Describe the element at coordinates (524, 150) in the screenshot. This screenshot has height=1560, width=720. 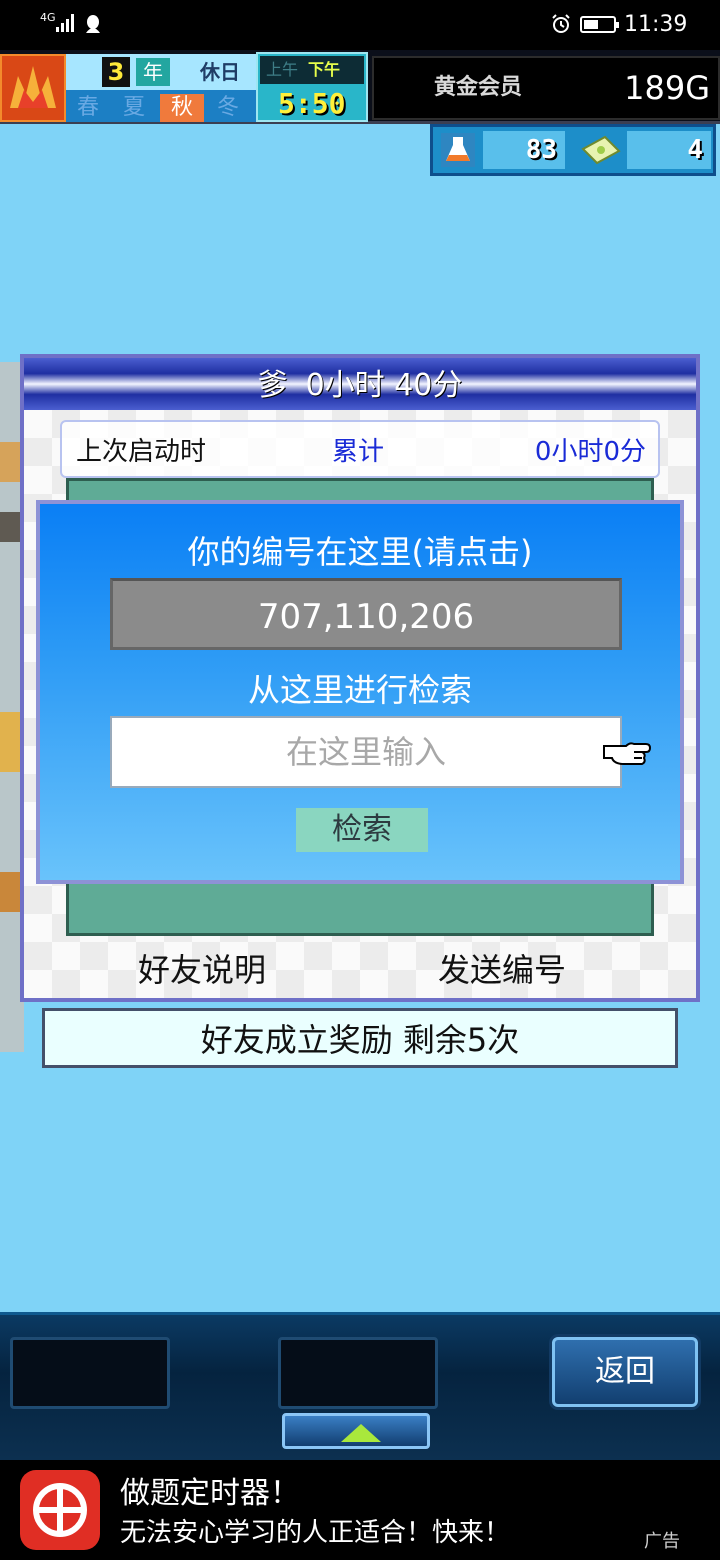
I see `research-points-value: 83` at that location.